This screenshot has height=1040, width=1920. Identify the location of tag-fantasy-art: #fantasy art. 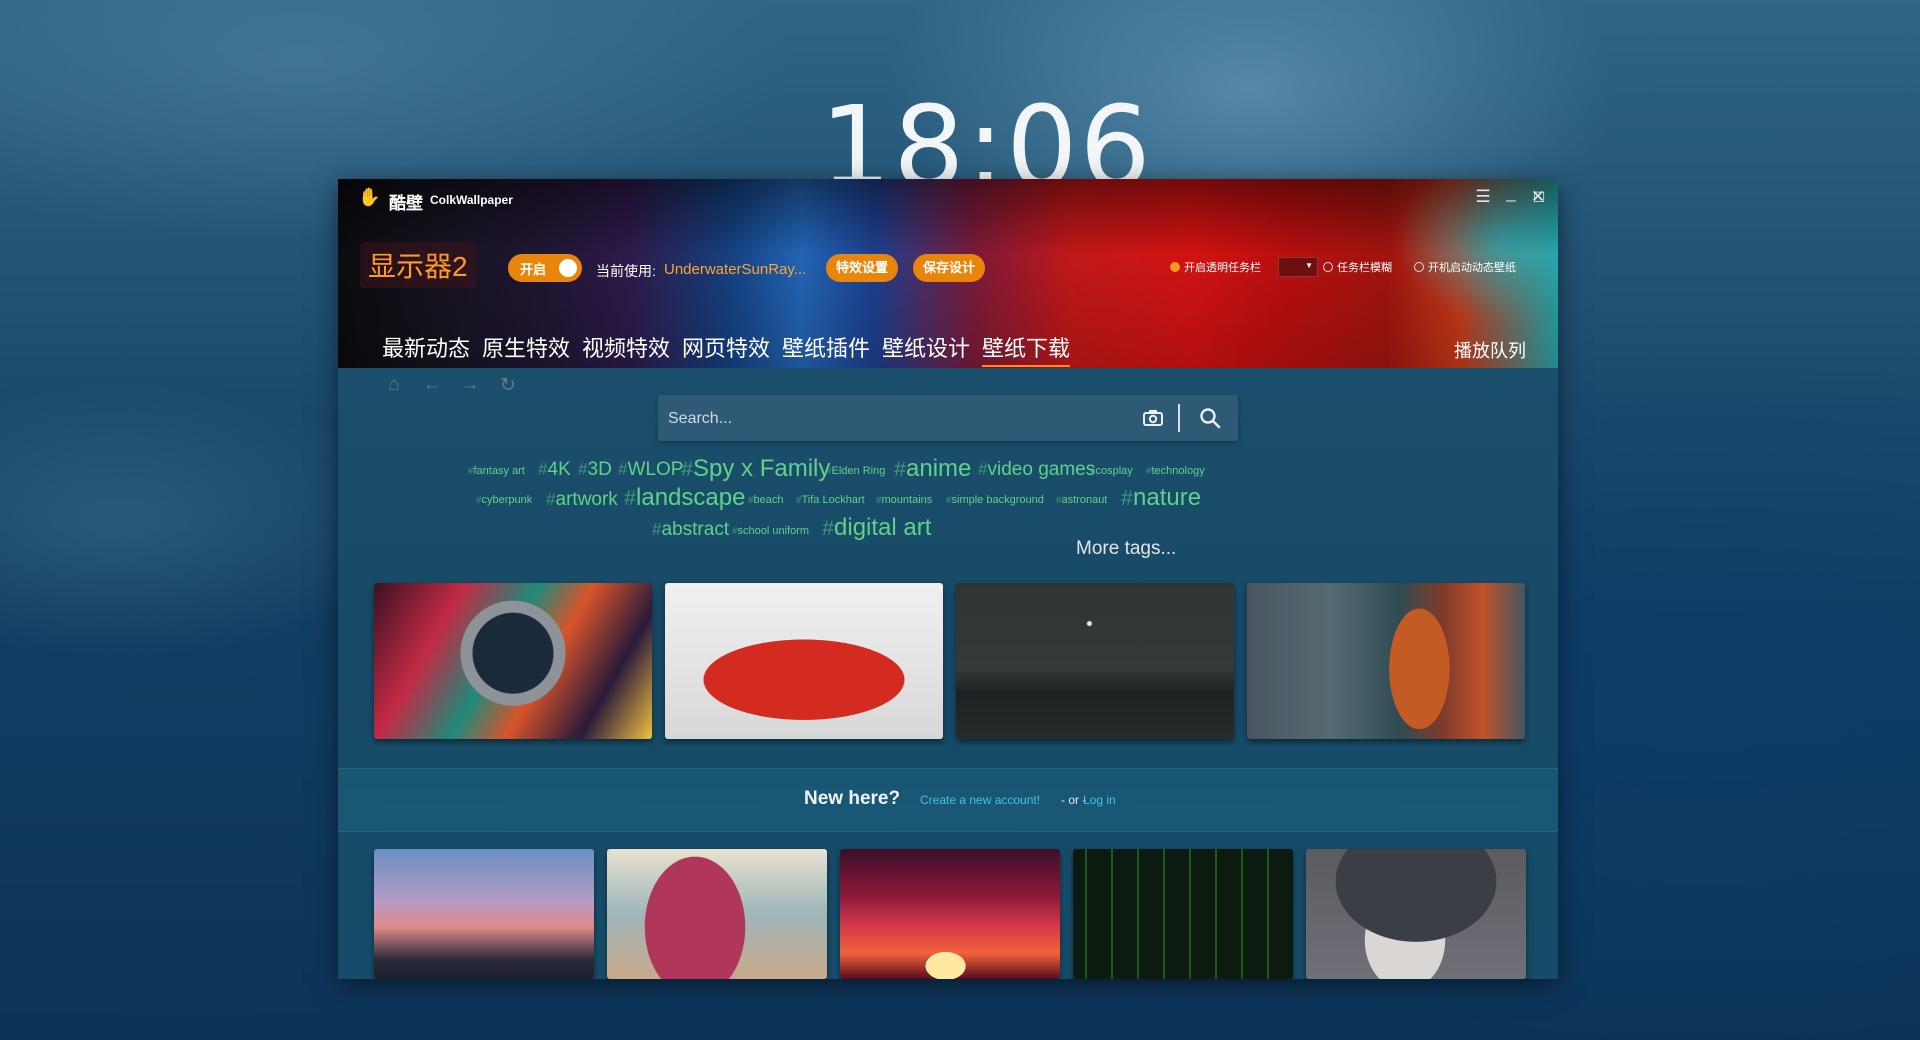
(496, 471).